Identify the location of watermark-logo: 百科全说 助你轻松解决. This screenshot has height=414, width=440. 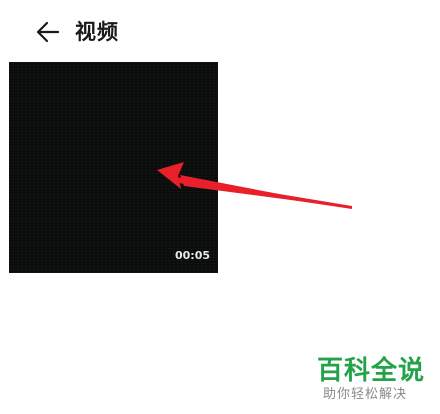
(370, 380).